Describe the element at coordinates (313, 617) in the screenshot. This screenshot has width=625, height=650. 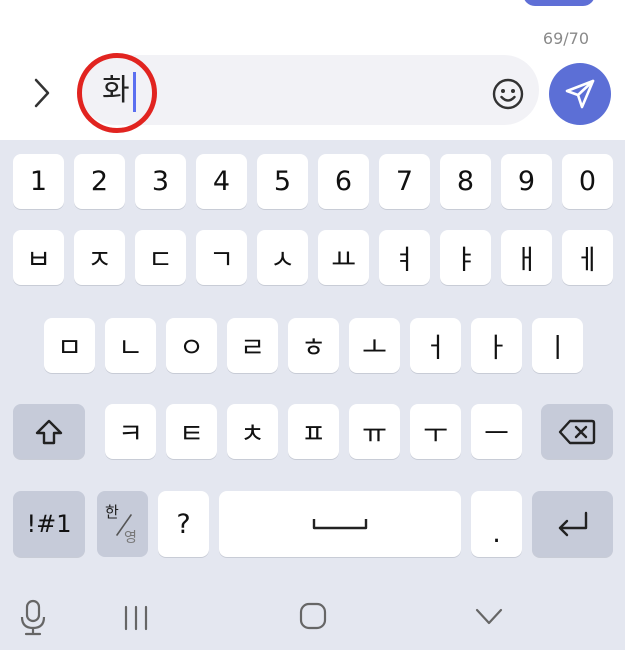
I see `home-icon` at that location.